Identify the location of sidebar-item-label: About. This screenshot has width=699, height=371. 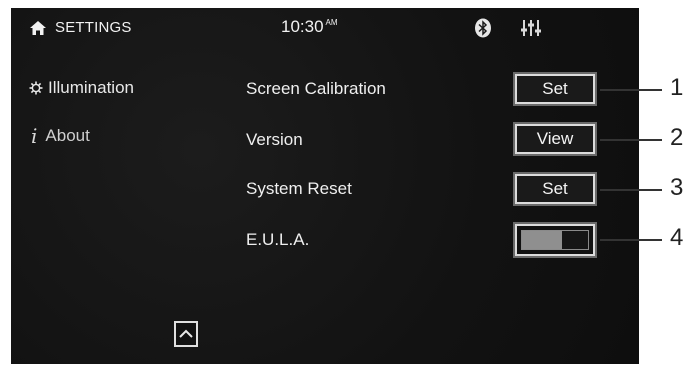
(67, 135).